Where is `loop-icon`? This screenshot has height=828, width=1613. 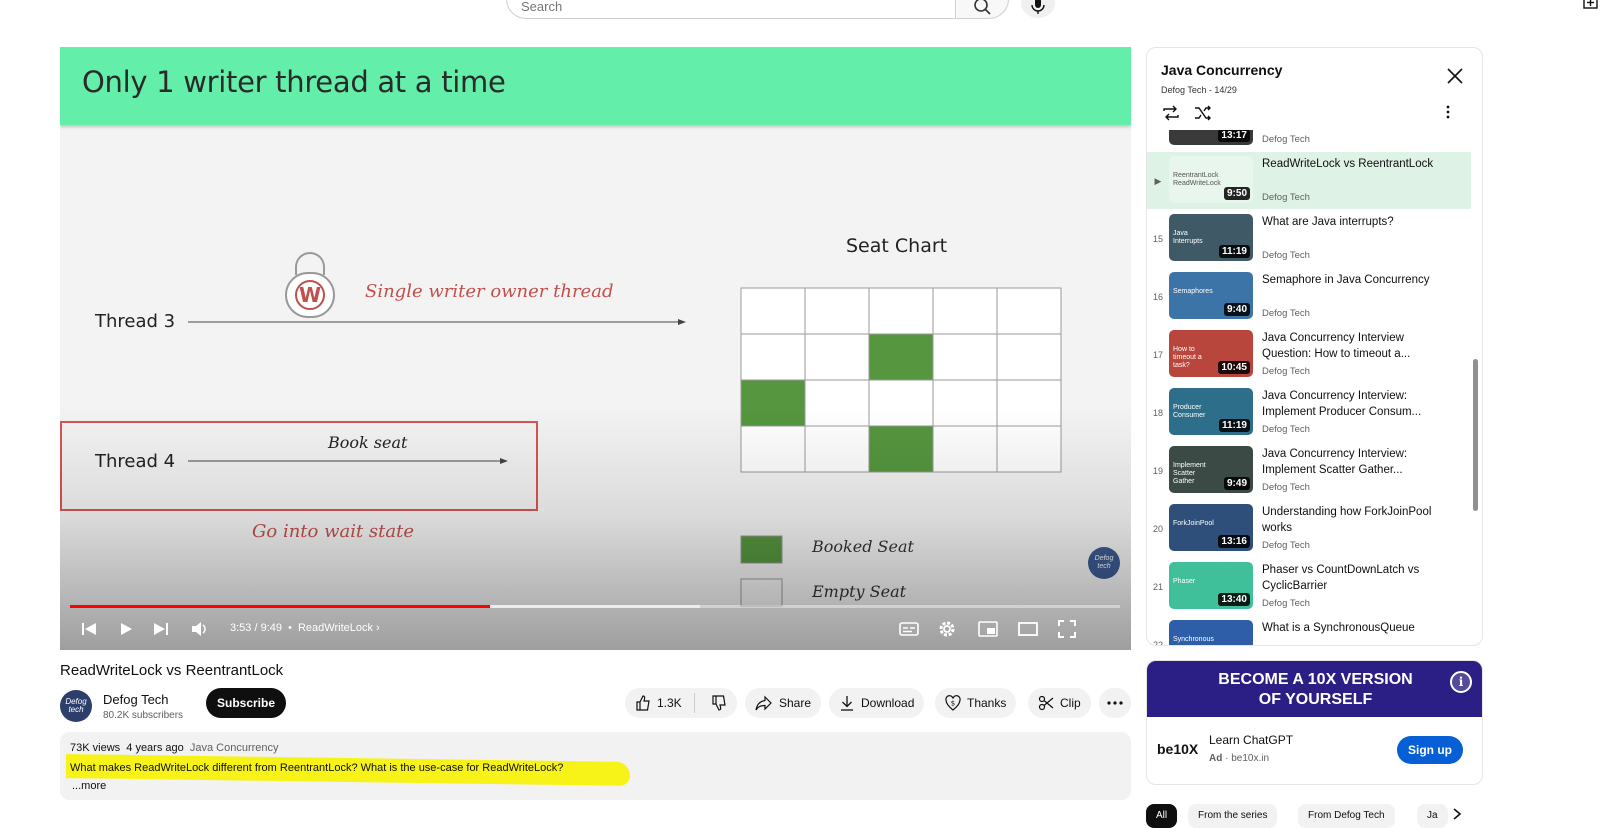
loop-icon is located at coordinates (1171, 113).